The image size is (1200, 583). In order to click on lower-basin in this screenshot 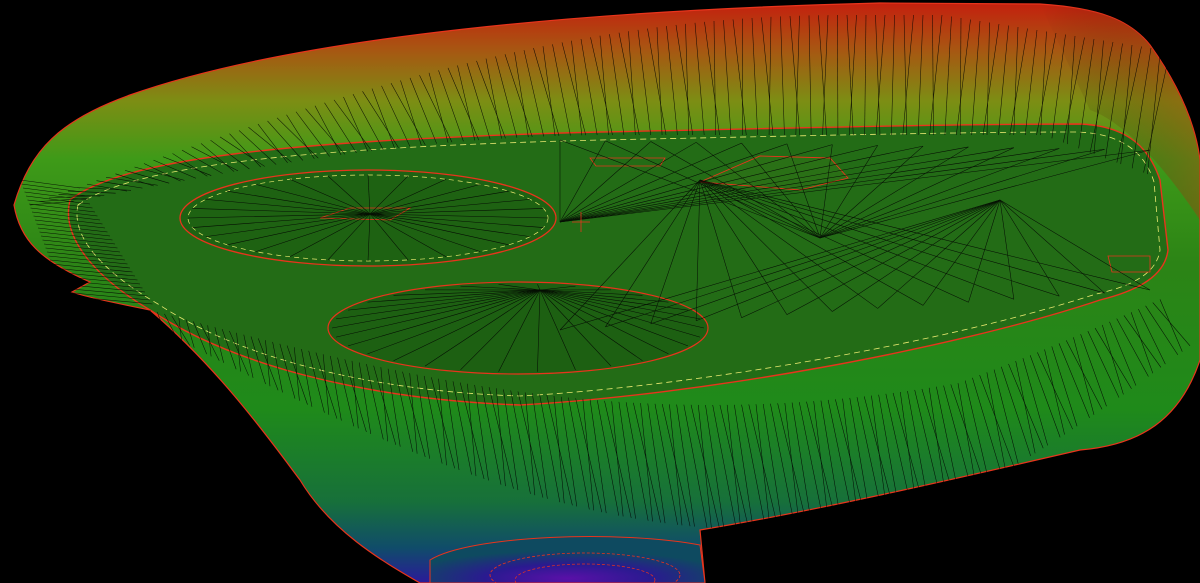, I will do `click(518, 328)`.